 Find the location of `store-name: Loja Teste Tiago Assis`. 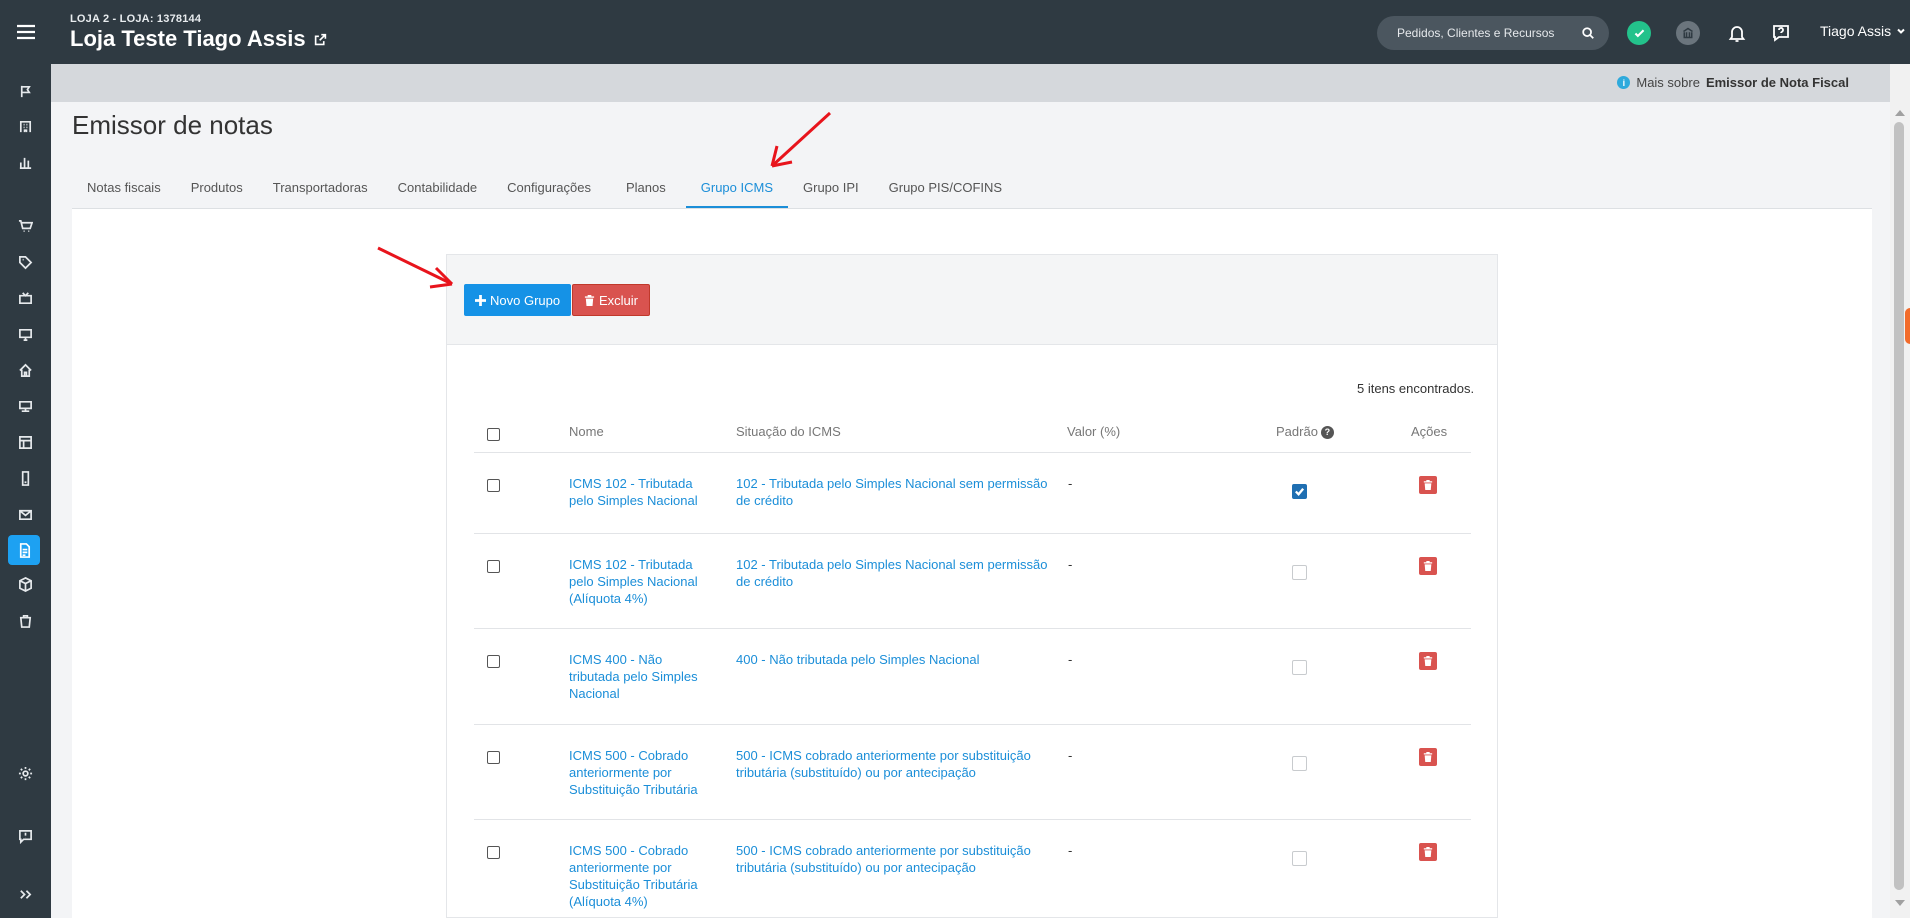

store-name: Loja Teste Tiago Assis is located at coordinates (198, 39).